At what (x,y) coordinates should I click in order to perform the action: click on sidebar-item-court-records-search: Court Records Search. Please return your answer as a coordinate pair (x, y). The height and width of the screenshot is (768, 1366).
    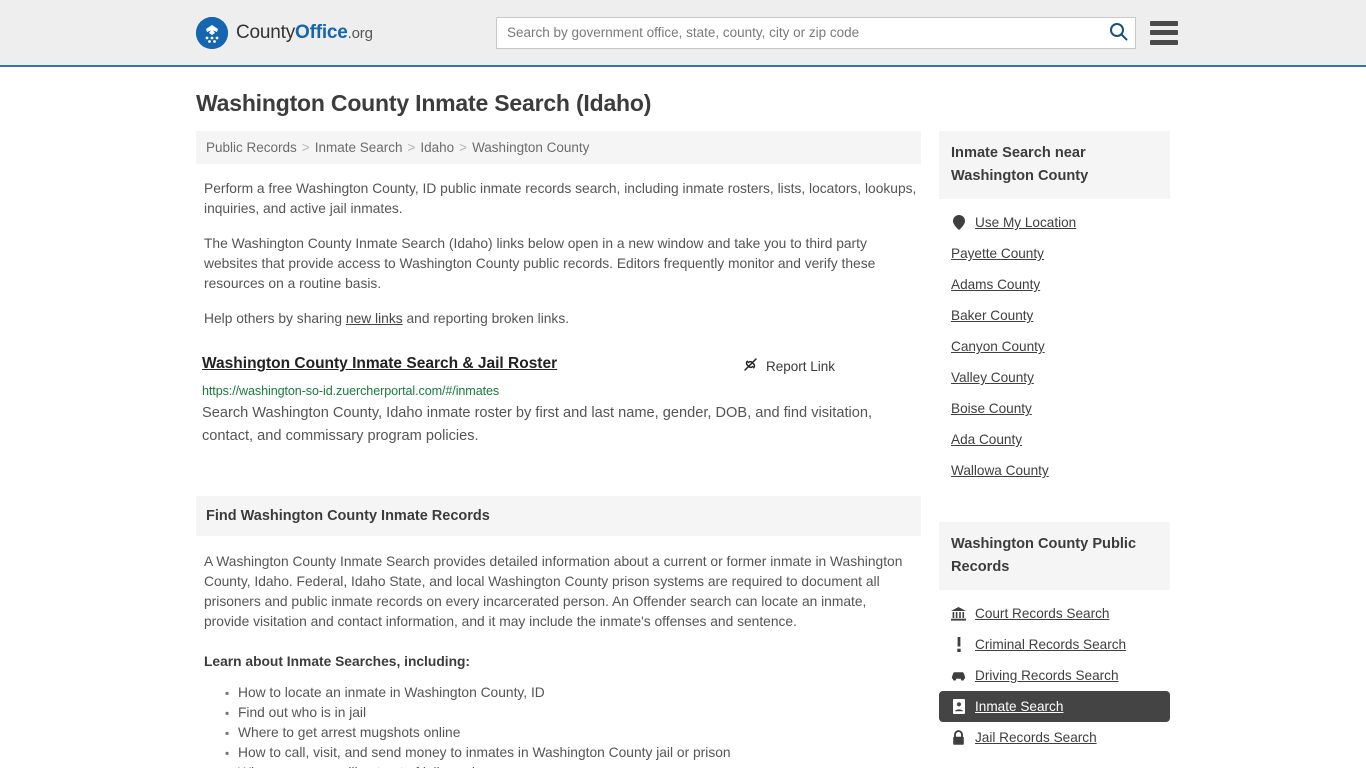
    Looking at the image, I should click on (1054, 609).